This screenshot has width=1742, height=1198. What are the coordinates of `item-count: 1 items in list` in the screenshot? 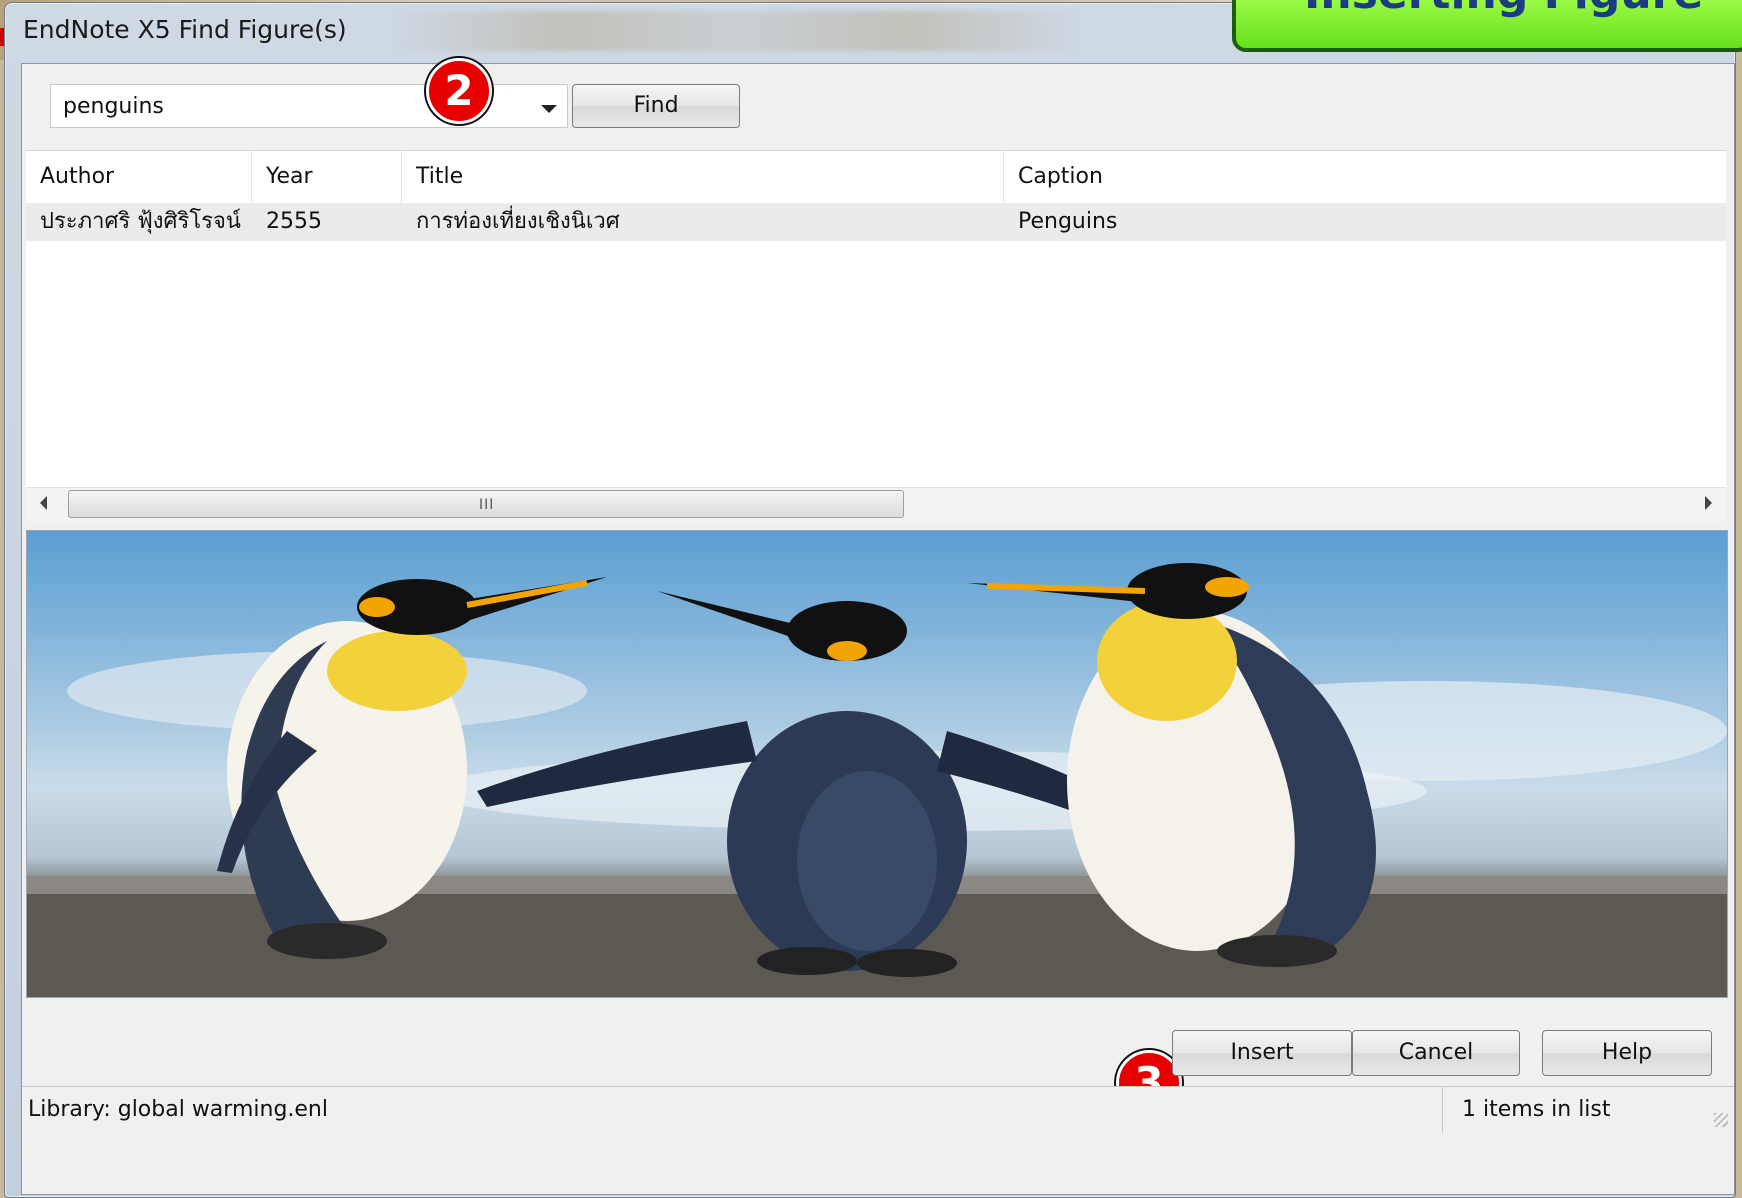 It's located at (1536, 1109).